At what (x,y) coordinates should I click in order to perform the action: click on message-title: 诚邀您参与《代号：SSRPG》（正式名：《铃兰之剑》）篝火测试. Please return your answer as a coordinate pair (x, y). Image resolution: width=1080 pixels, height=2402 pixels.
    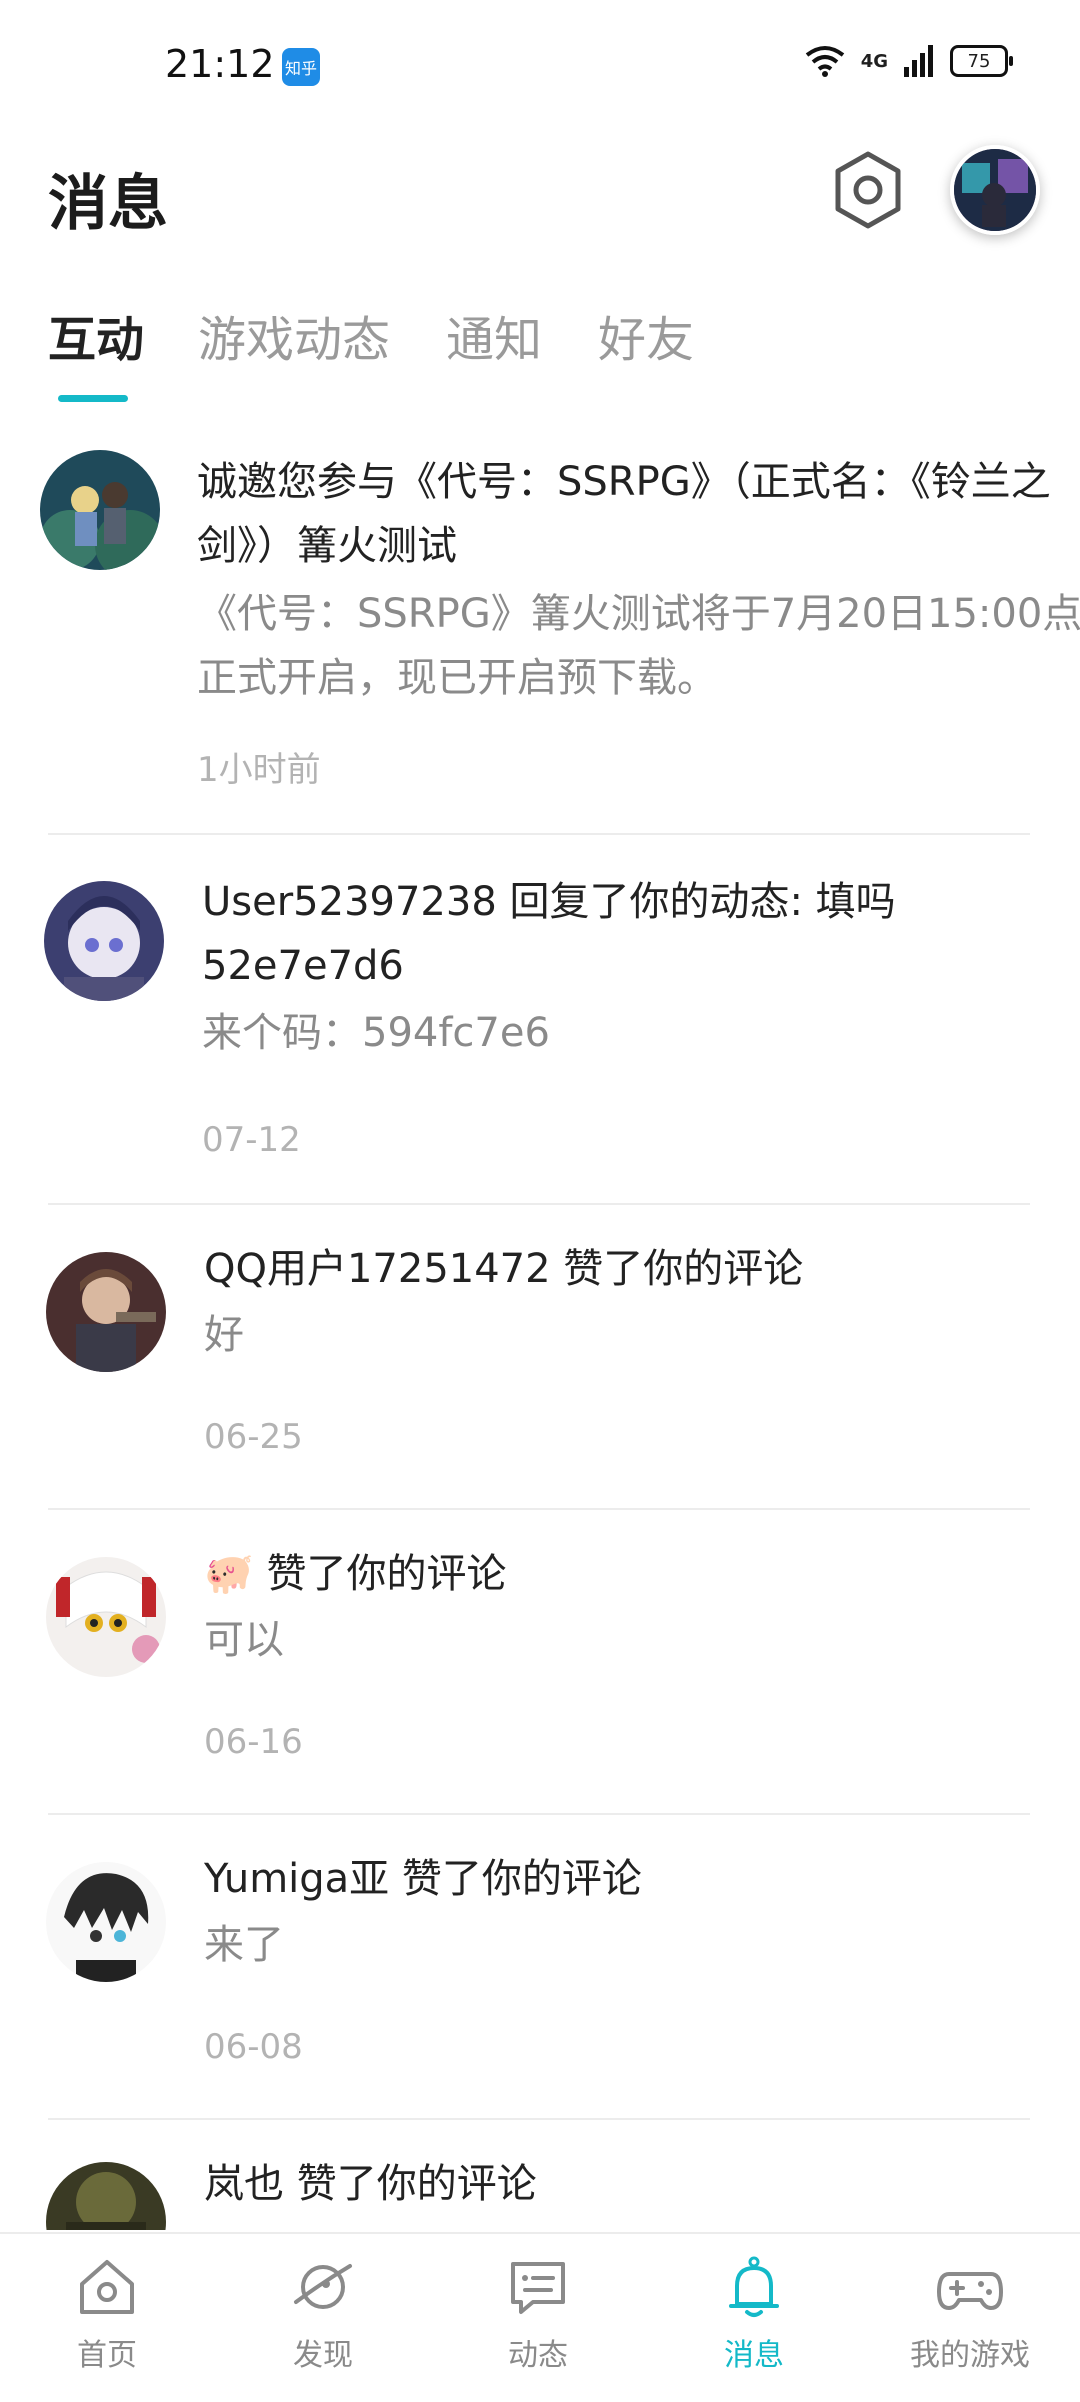
    Looking at the image, I should click on (624, 514).